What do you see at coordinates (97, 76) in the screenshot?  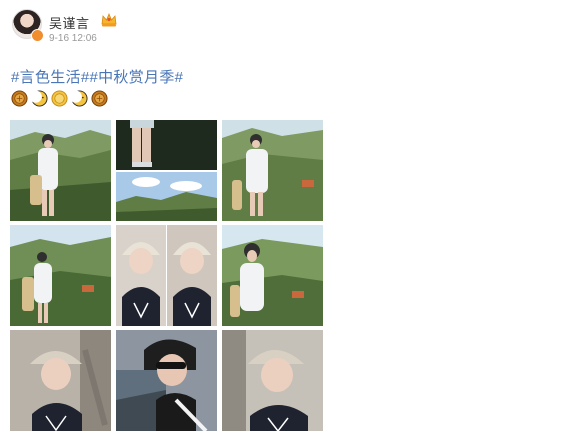 I see `post-text: #言色生活##中秋赏月季#` at bounding box center [97, 76].